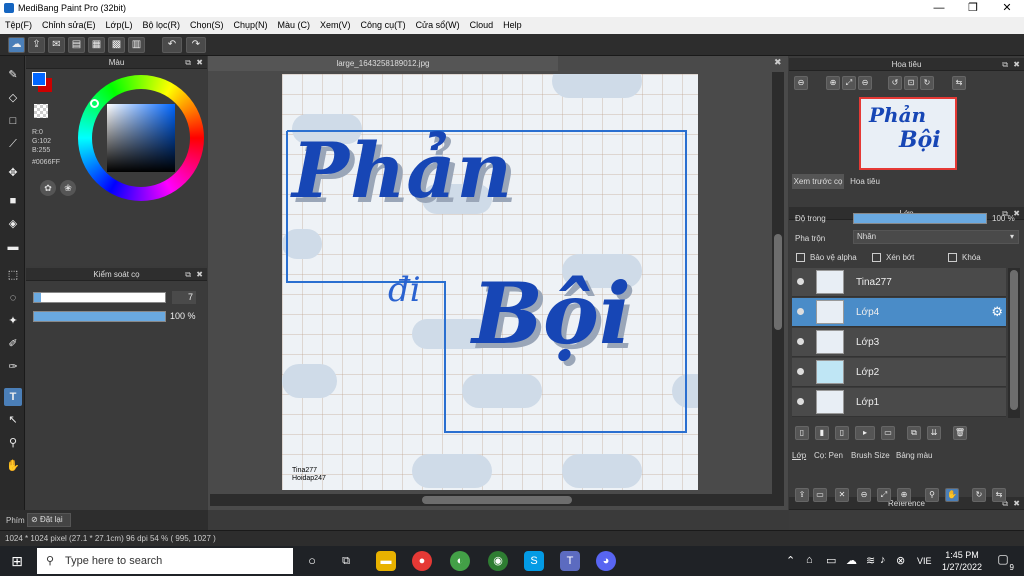  I want to click on upload-icon: ⇪, so click(36, 45).